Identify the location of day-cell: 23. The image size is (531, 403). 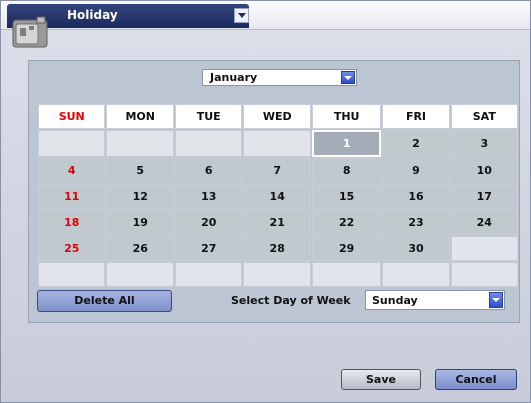
(416, 222).